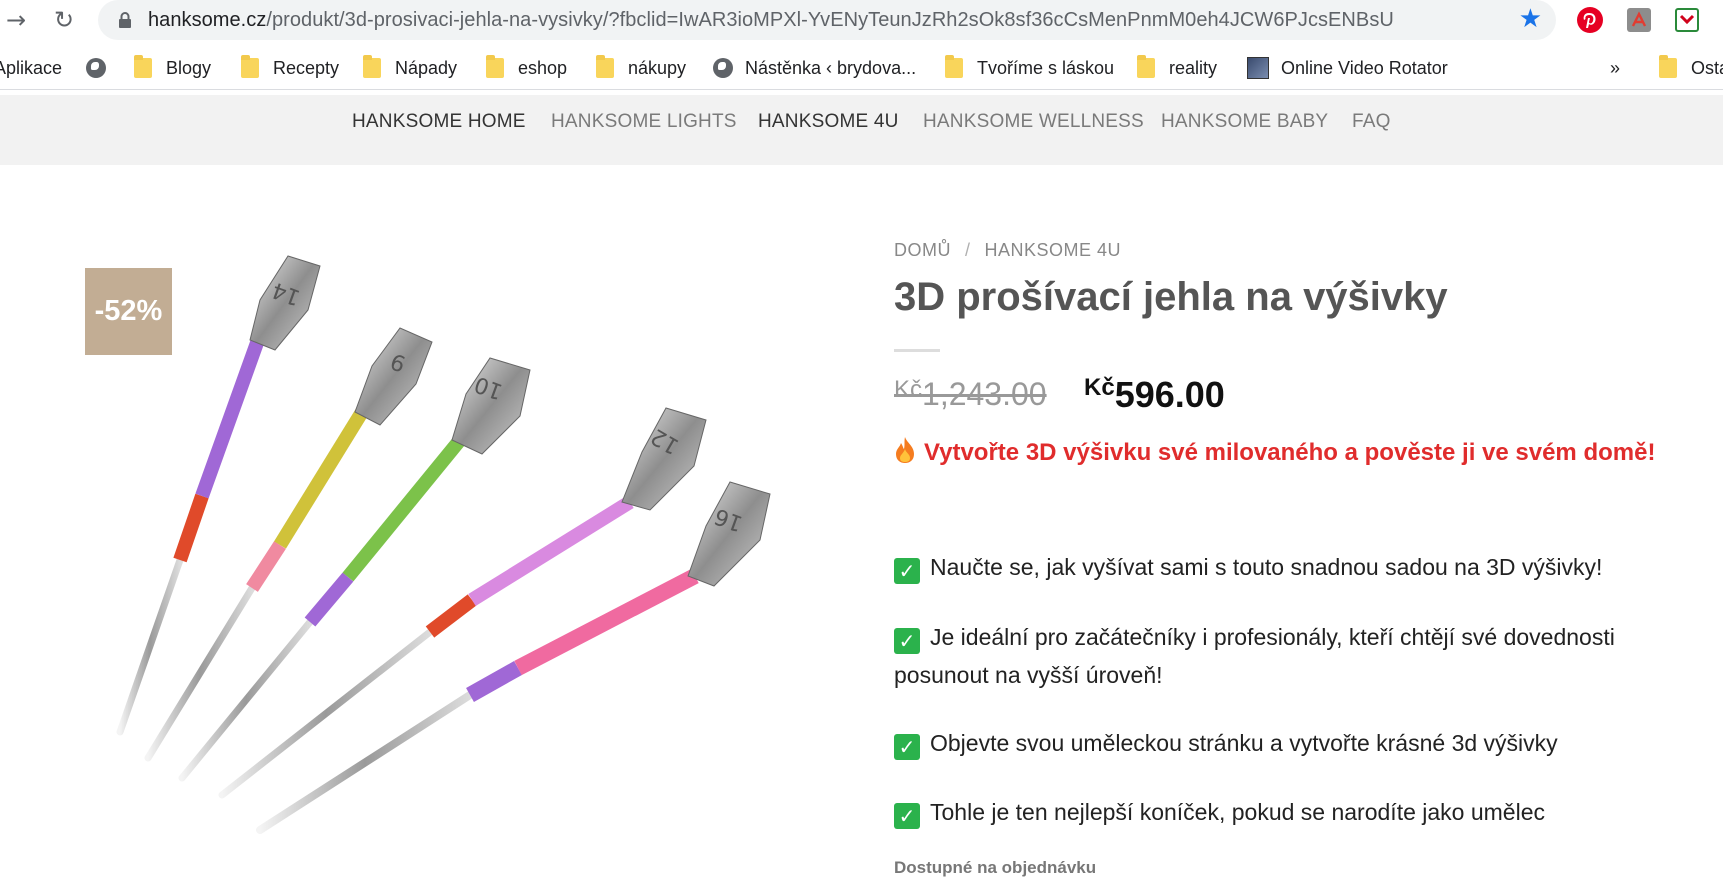 The width and height of the screenshot is (1723, 878). I want to click on bookmark-label: Ostatn, so click(1707, 67).